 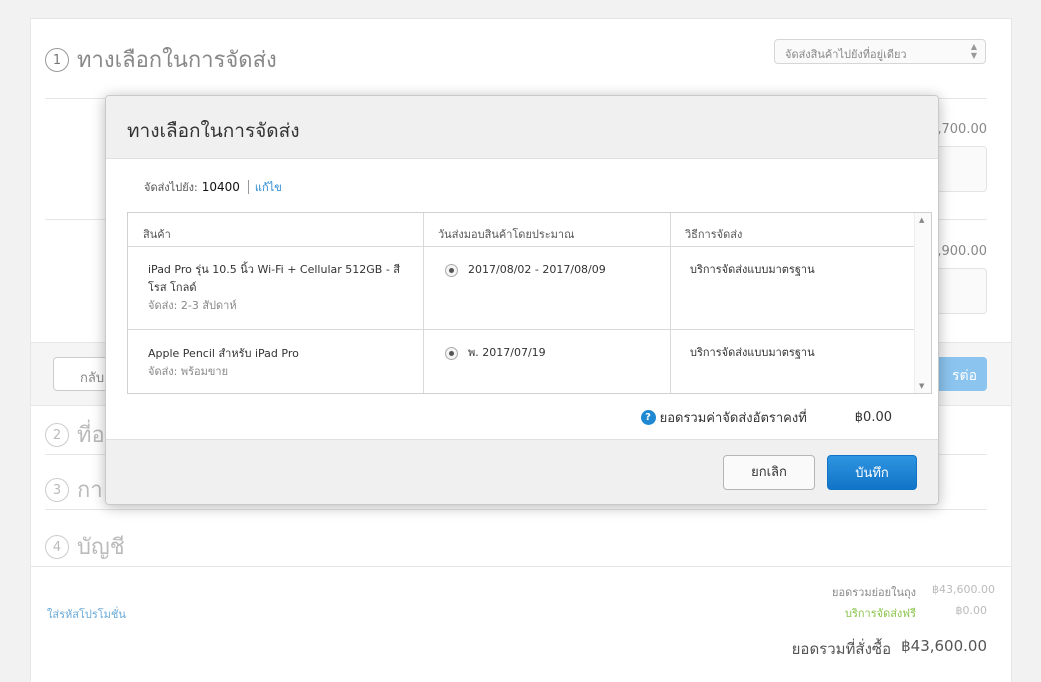 What do you see at coordinates (75, 434) in the screenshot?
I see `step-2-header: 2 ที่อ` at bounding box center [75, 434].